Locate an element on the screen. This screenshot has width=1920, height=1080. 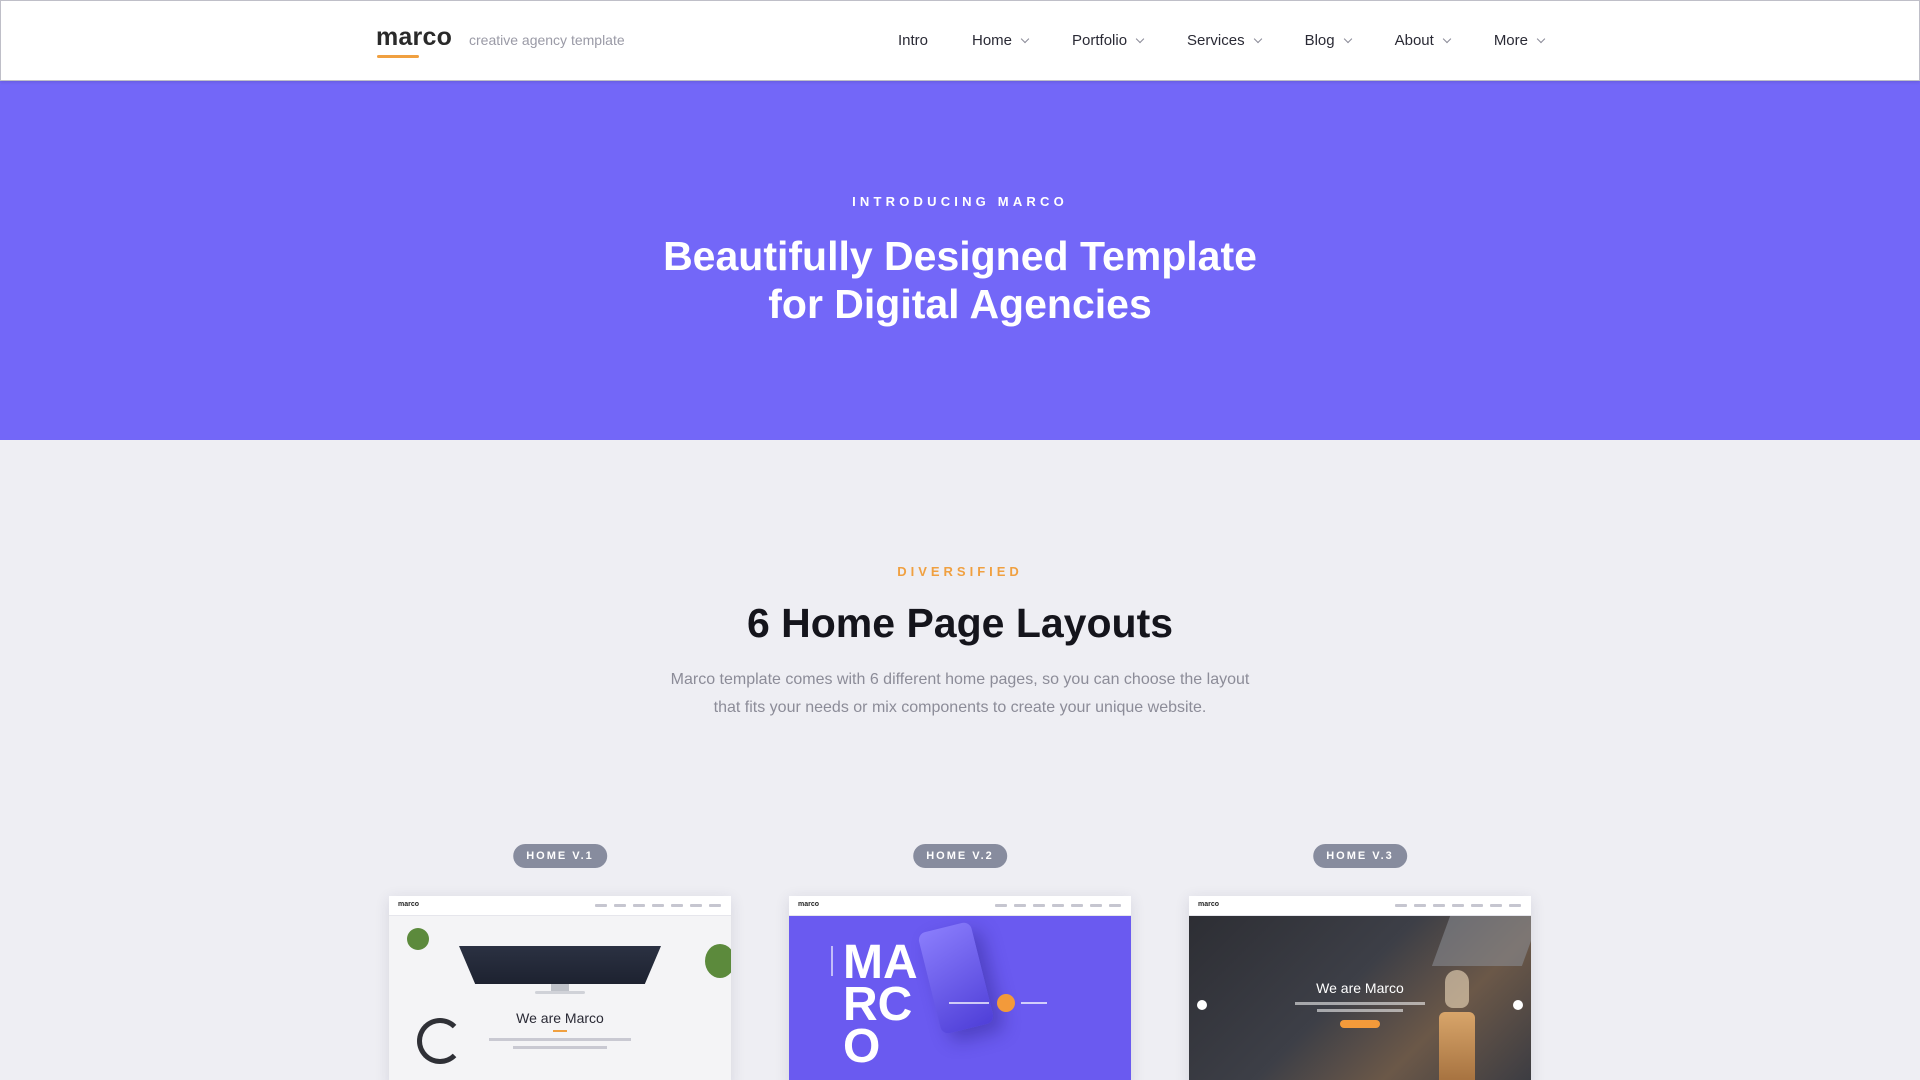
hero-title-line-1: Beautifully Designed Template is located at coordinates (960, 256).